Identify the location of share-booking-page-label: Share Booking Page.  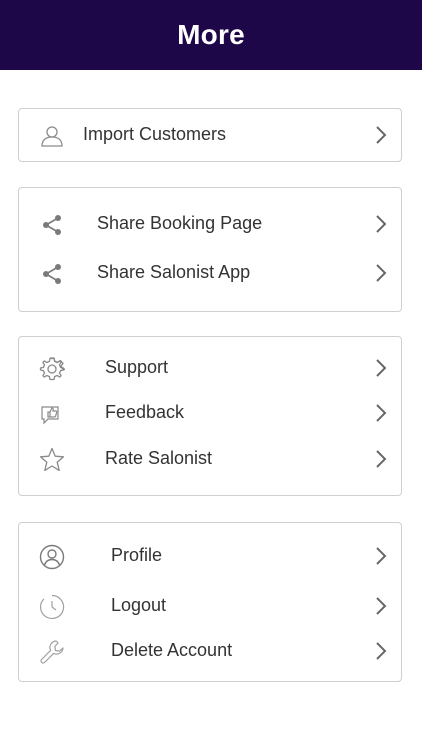
(180, 223).